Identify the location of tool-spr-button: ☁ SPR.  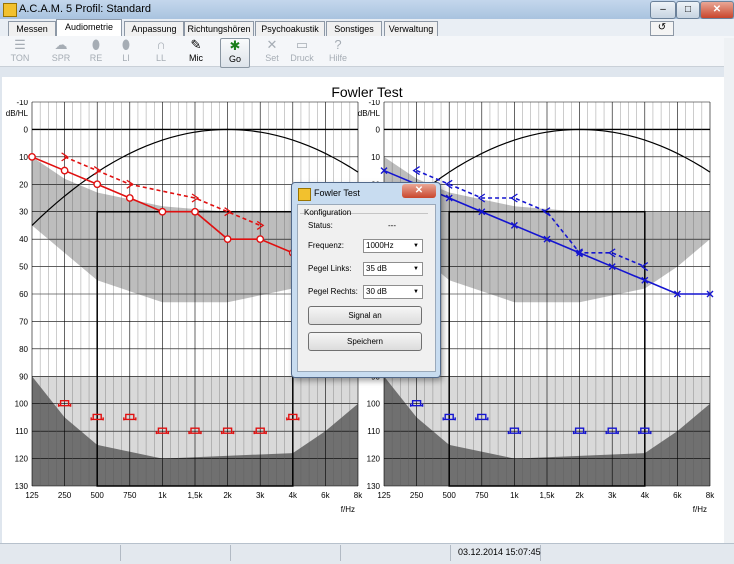
(61, 52).